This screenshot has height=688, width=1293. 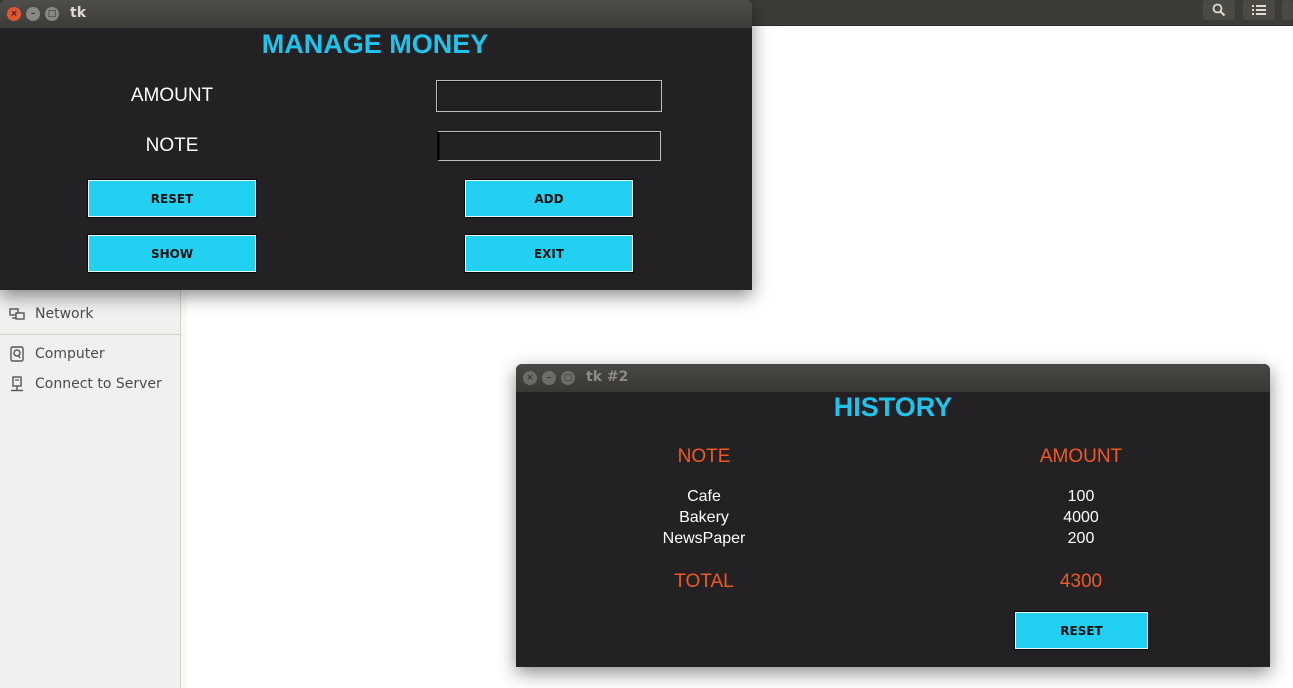 What do you see at coordinates (893, 378) in the screenshot?
I see `window-titlebar: × – □ tk #2` at bounding box center [893, 378].